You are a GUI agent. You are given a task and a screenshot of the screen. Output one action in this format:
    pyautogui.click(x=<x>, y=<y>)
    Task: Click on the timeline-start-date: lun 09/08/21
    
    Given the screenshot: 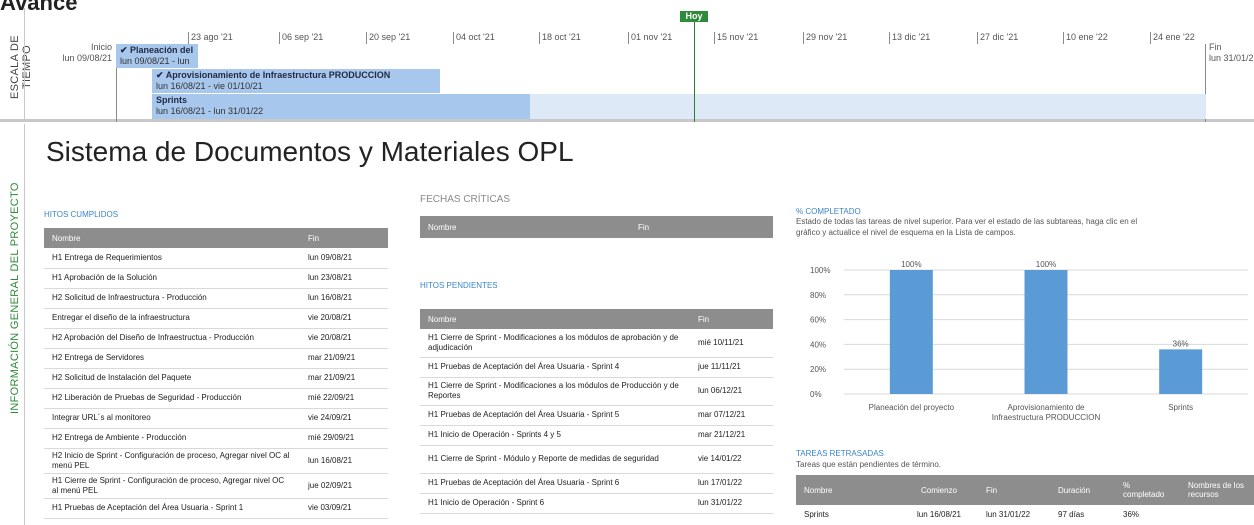 What is the action you would take?
    pyautogui.click(x=87, y=58)
    